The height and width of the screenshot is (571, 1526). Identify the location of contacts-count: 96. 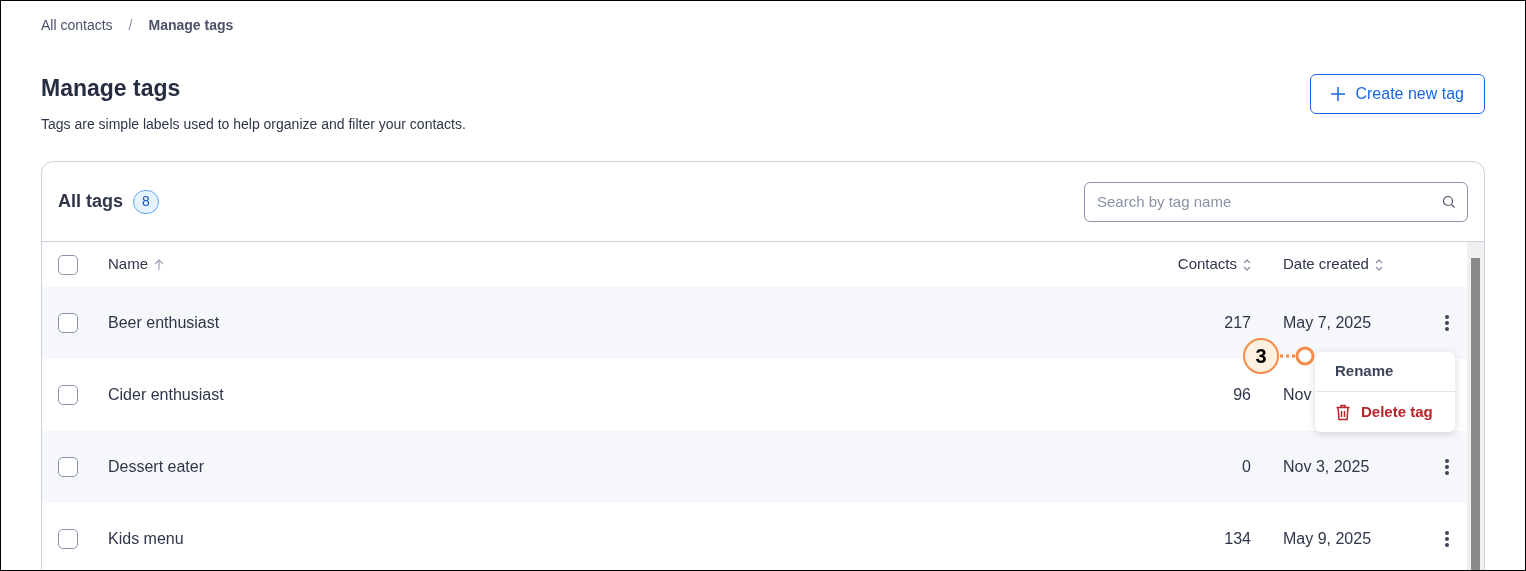
(1242, 395).